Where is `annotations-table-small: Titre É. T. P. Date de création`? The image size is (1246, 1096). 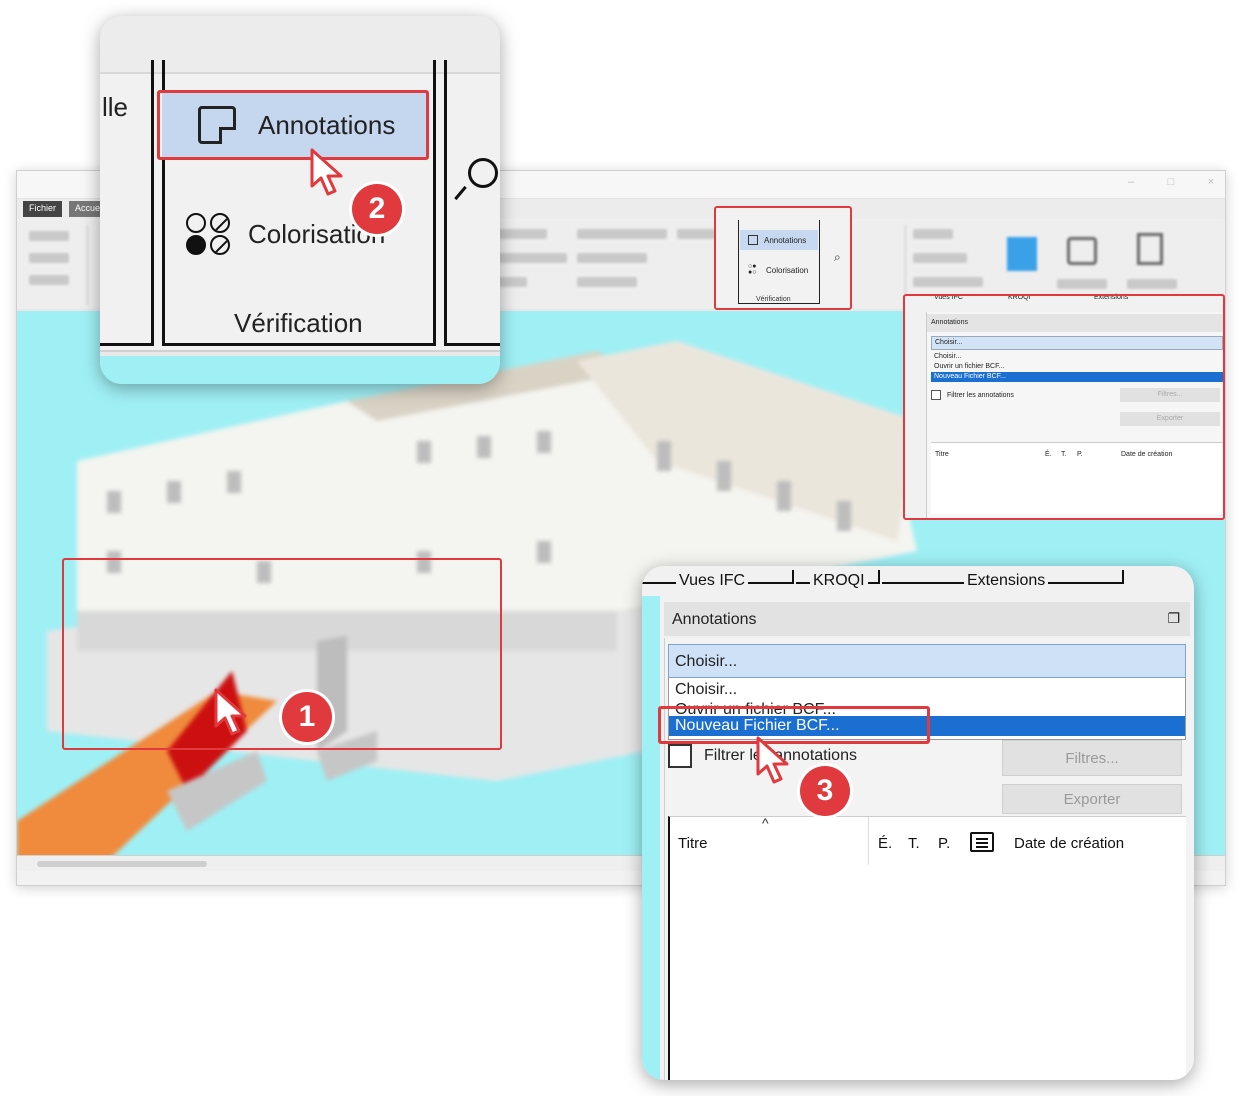 annotations-table-small: Titre É. T. P. Date de création is located at coordinates (1077, 478).